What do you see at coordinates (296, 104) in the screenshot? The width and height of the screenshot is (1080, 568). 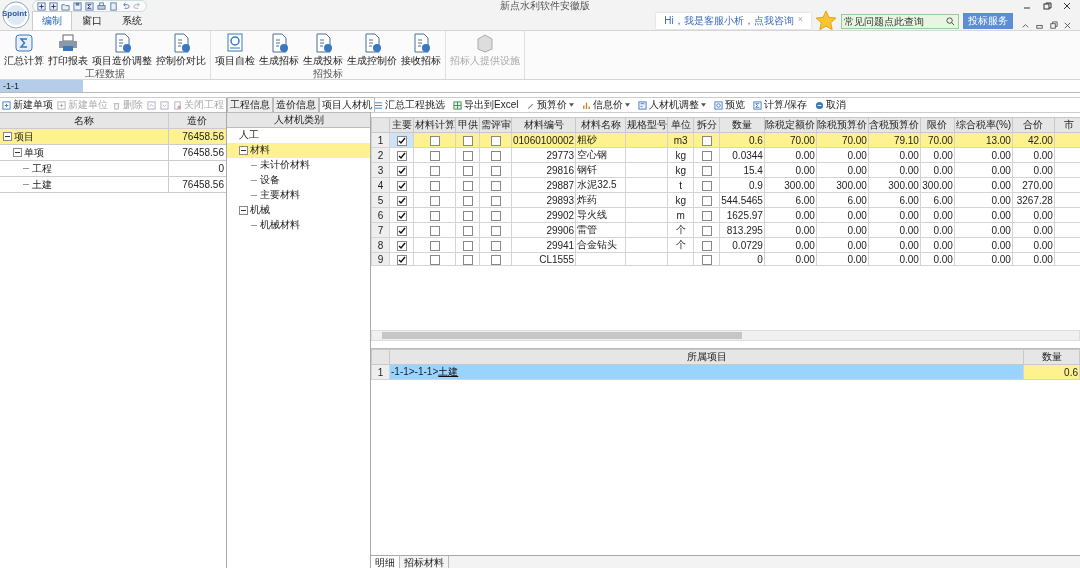 I see `panel-tab: 造价信息` at bounding box center [296, 104].